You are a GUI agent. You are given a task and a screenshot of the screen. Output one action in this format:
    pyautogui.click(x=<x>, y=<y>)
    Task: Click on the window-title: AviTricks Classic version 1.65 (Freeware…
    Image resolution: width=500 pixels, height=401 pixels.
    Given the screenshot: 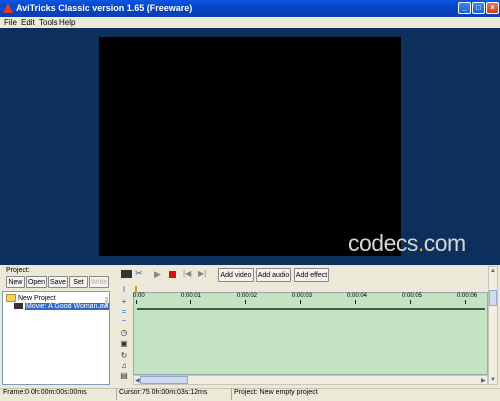 What is the action you would take?
    pyautogui.click(x=104, y=8)
    